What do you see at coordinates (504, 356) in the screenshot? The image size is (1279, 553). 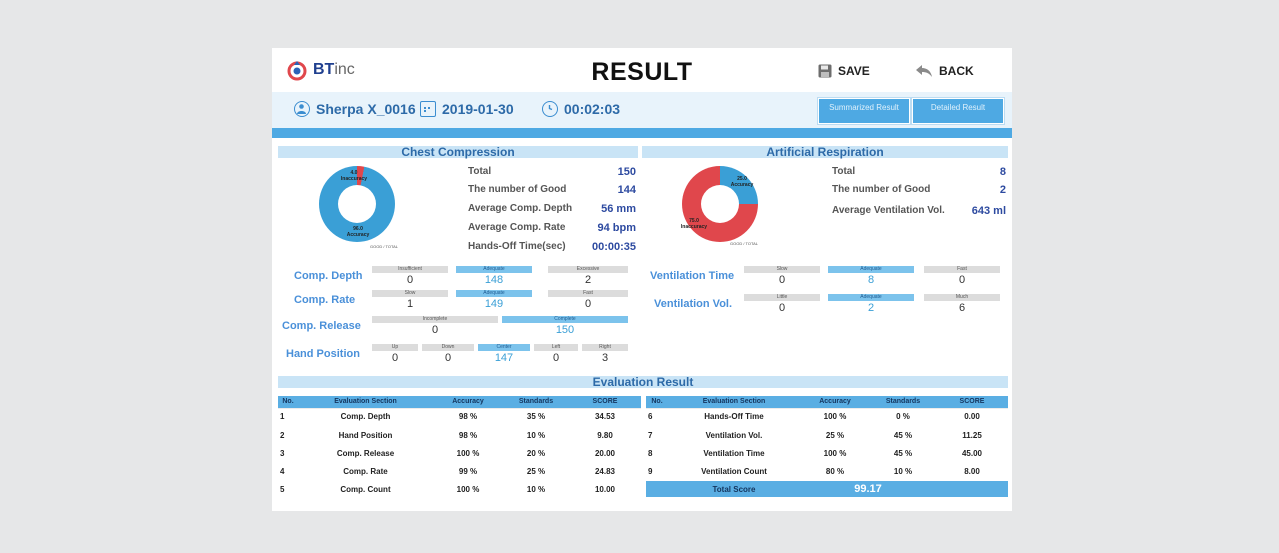 I see `hand-position-center: Center 147` at bounding box center [504, 356].